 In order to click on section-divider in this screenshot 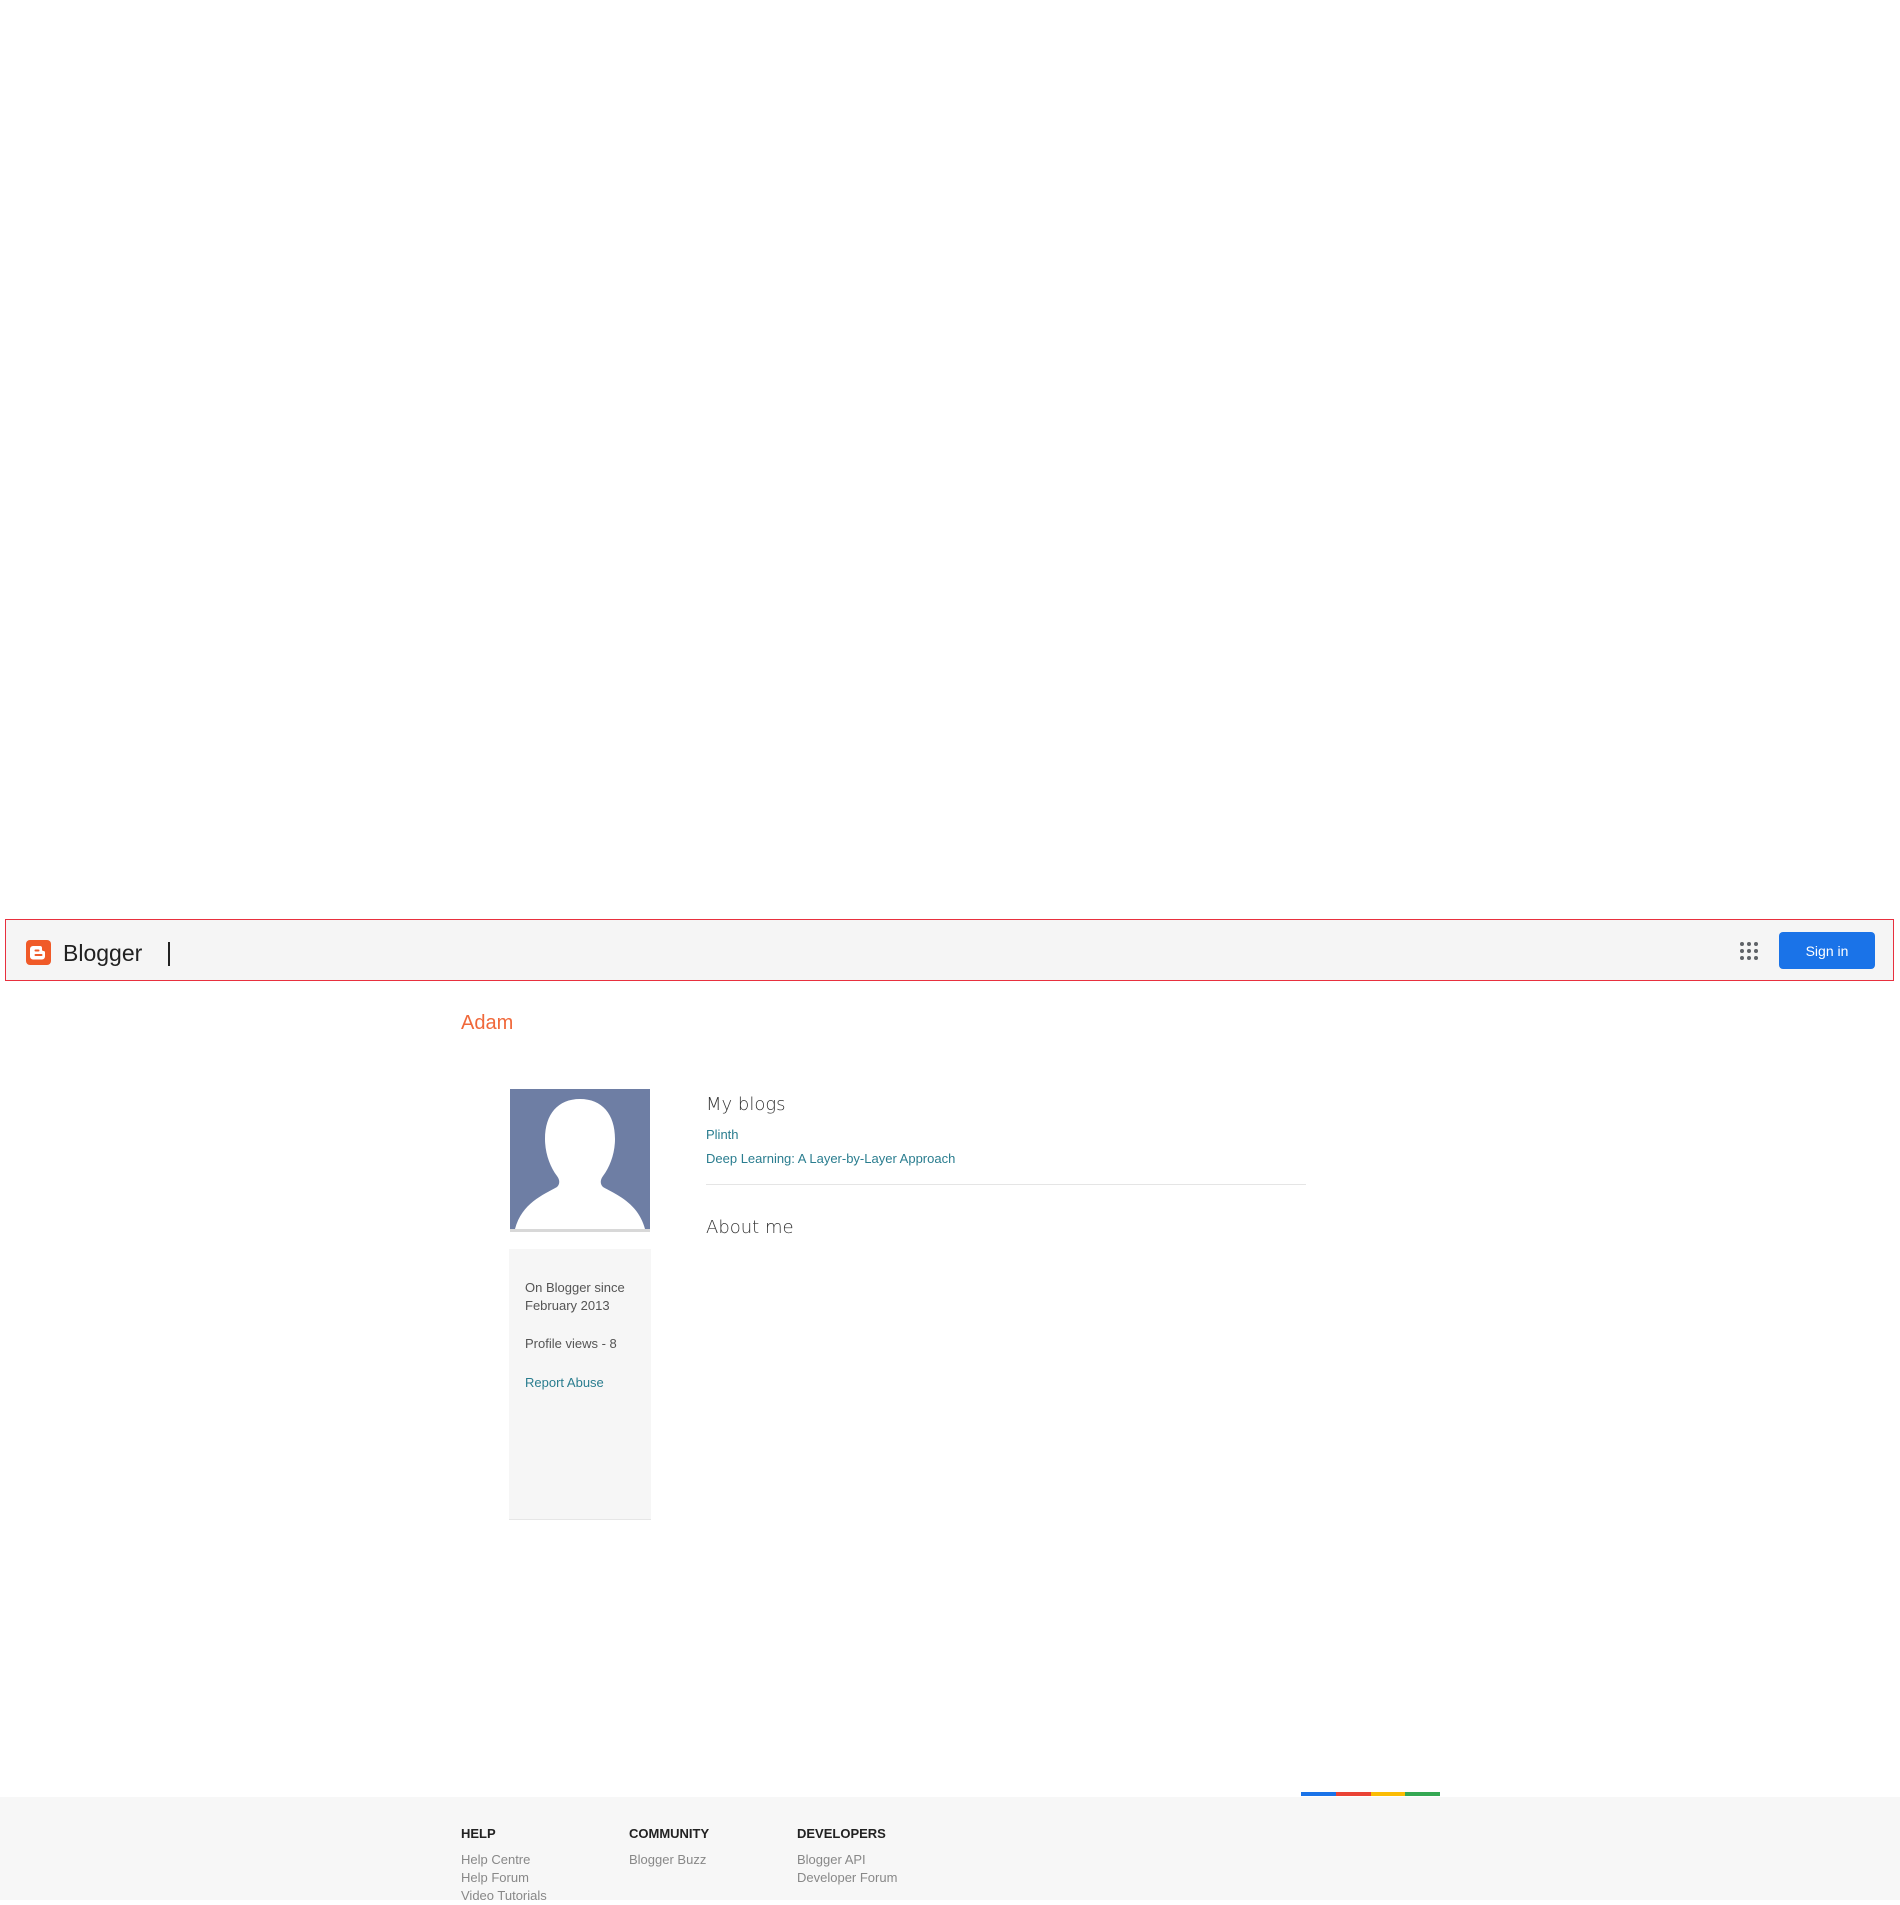, I will do `click(1006, 1184)`.